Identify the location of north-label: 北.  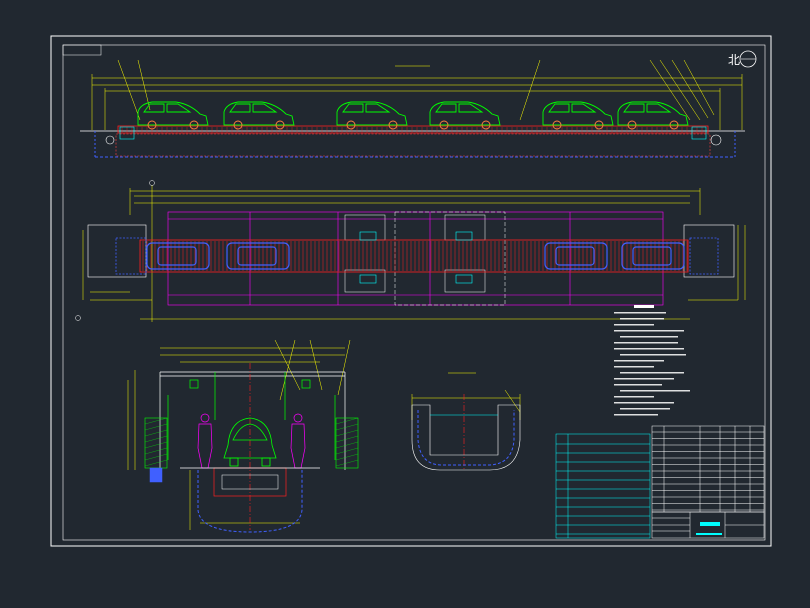
(734, 60).